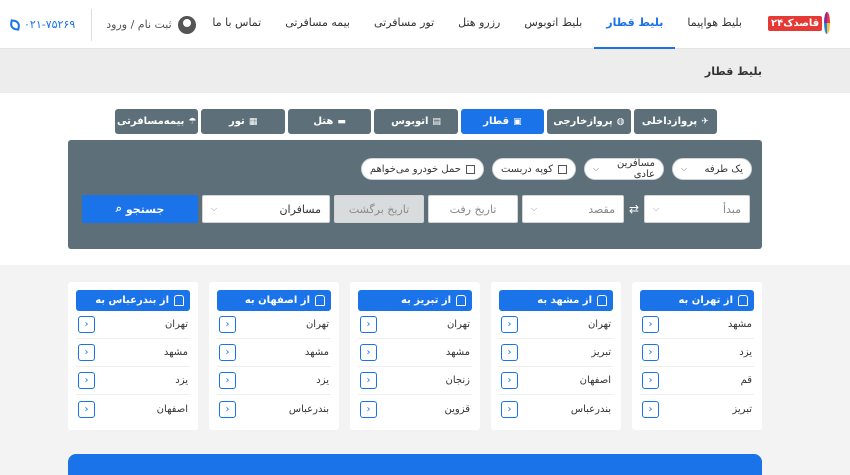 The height and width of the screenshot is (475, 850). What do you see at coordinates (714, 24) in the screenshot?
I see `nav-item-flight: بلیط هواپیما` at bounding box center [714, 24].